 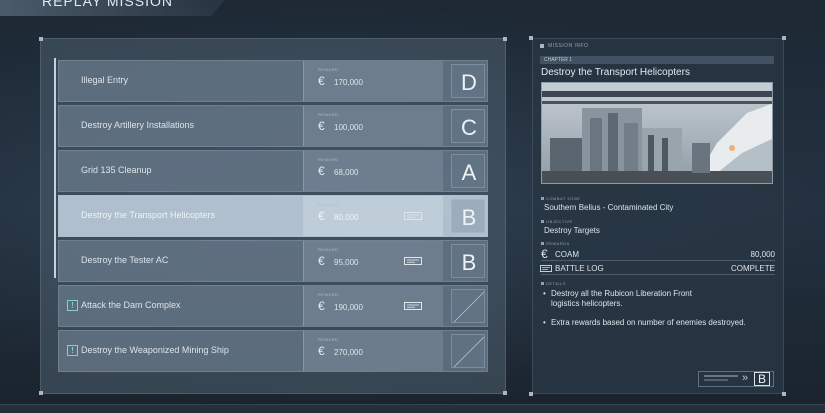 I want to click on battle-log-label: BATTLE LOG, so click(x=579, y=268).